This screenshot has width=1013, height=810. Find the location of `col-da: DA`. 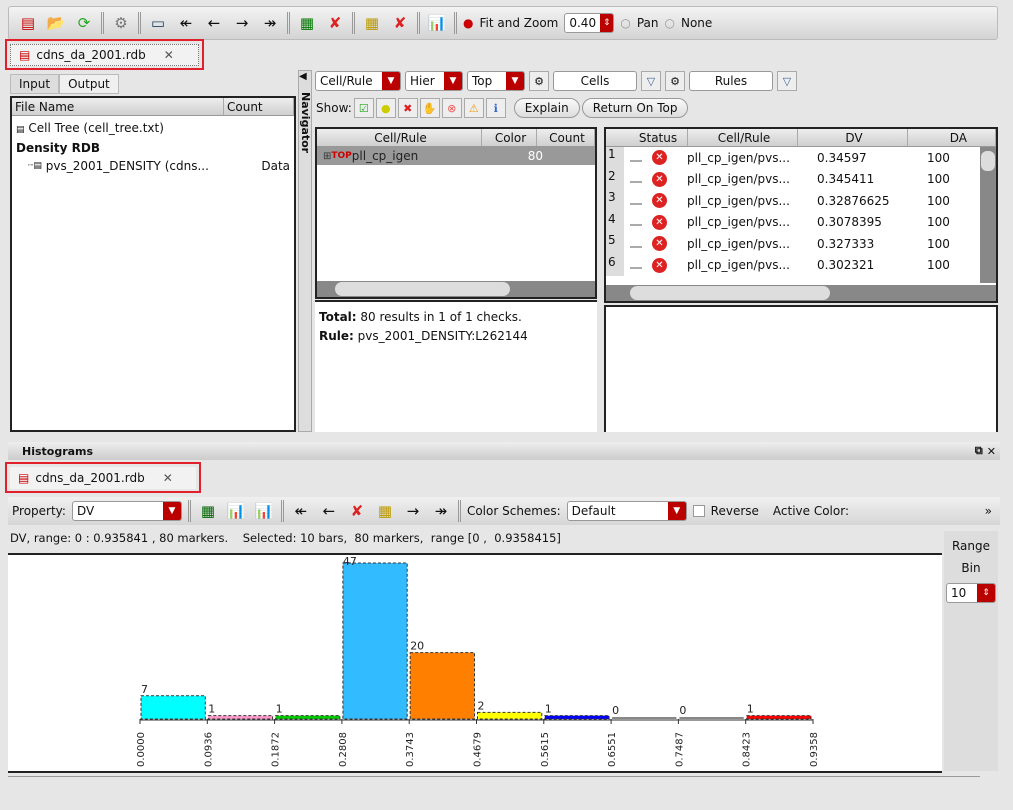

col-da: DA is located at coordinates (952, 137).